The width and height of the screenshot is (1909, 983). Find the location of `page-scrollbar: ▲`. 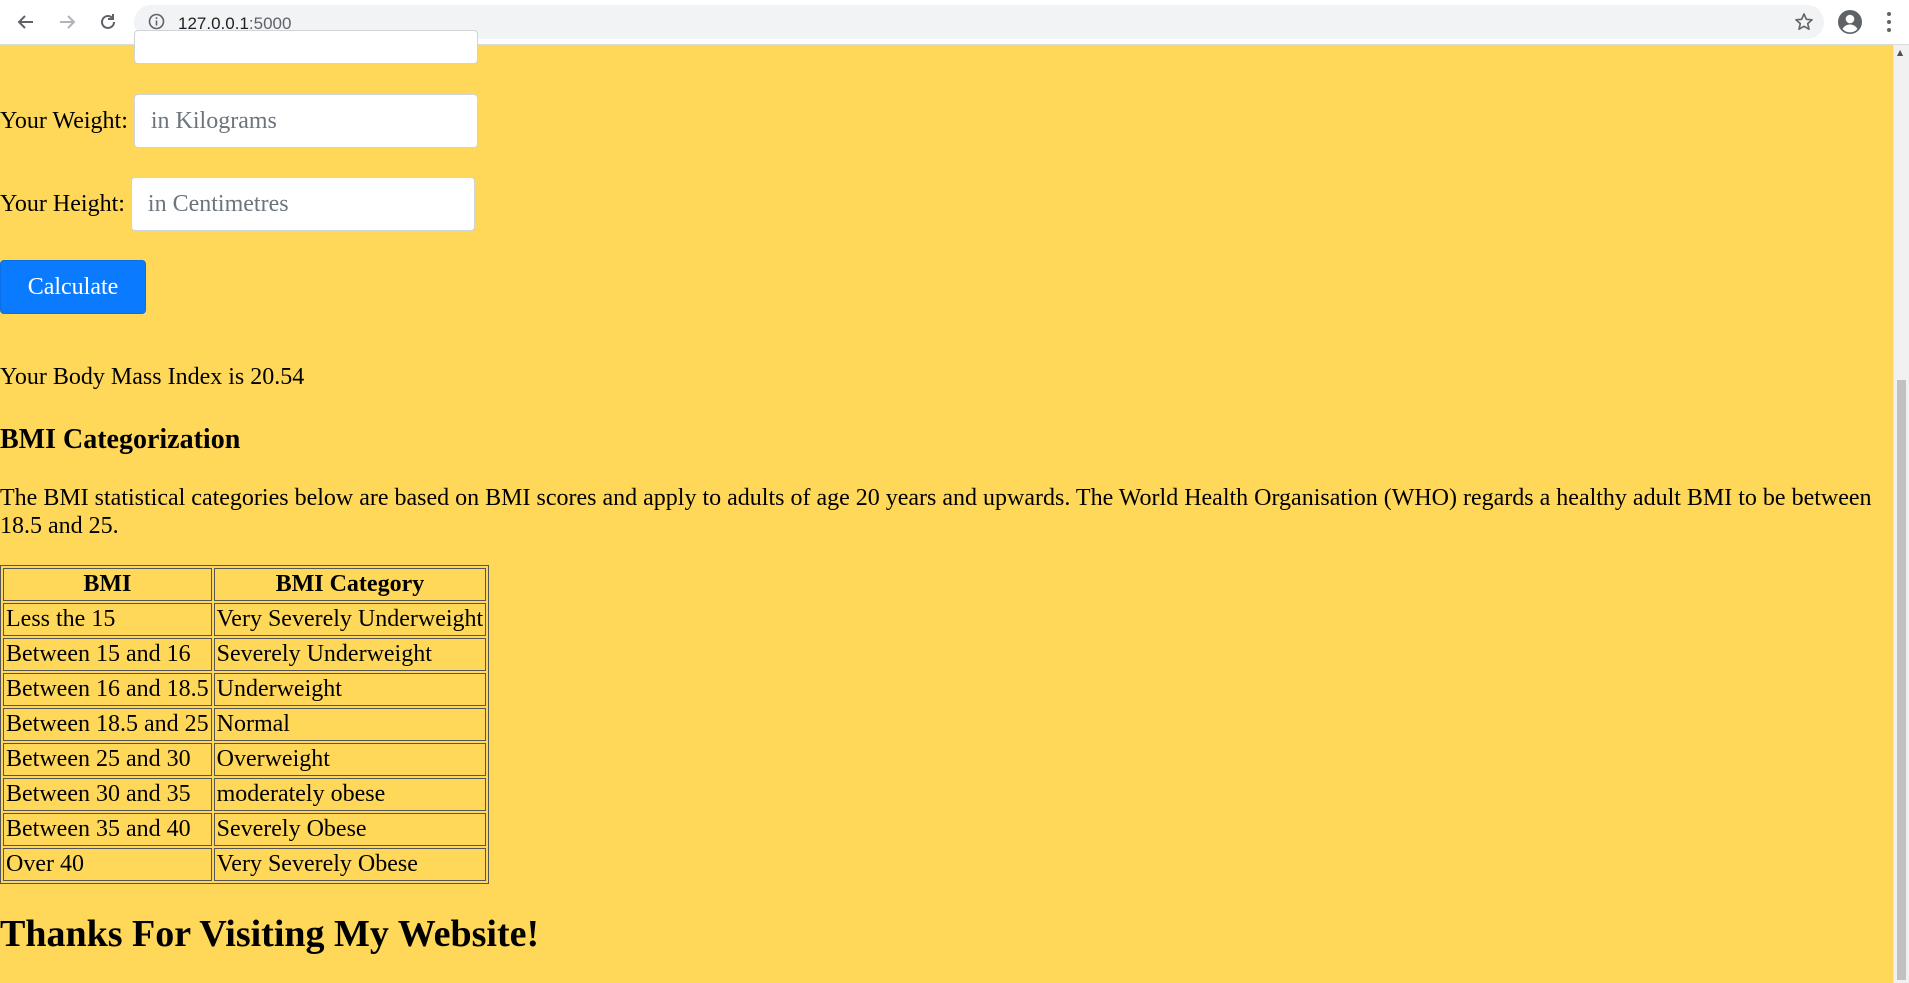

page-scrollbar: ▲ is located at coordinates (1901, 514).